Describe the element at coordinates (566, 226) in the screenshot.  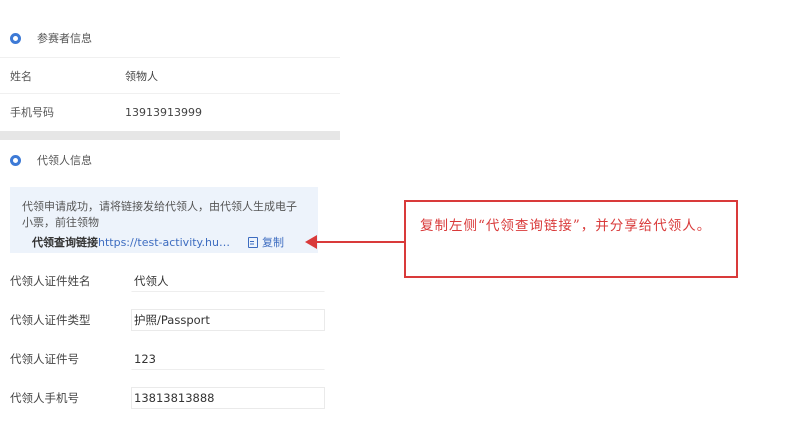
I see `annotation-text: 复制左侧“代领查询链接”，并分享给代领人。` at that location.